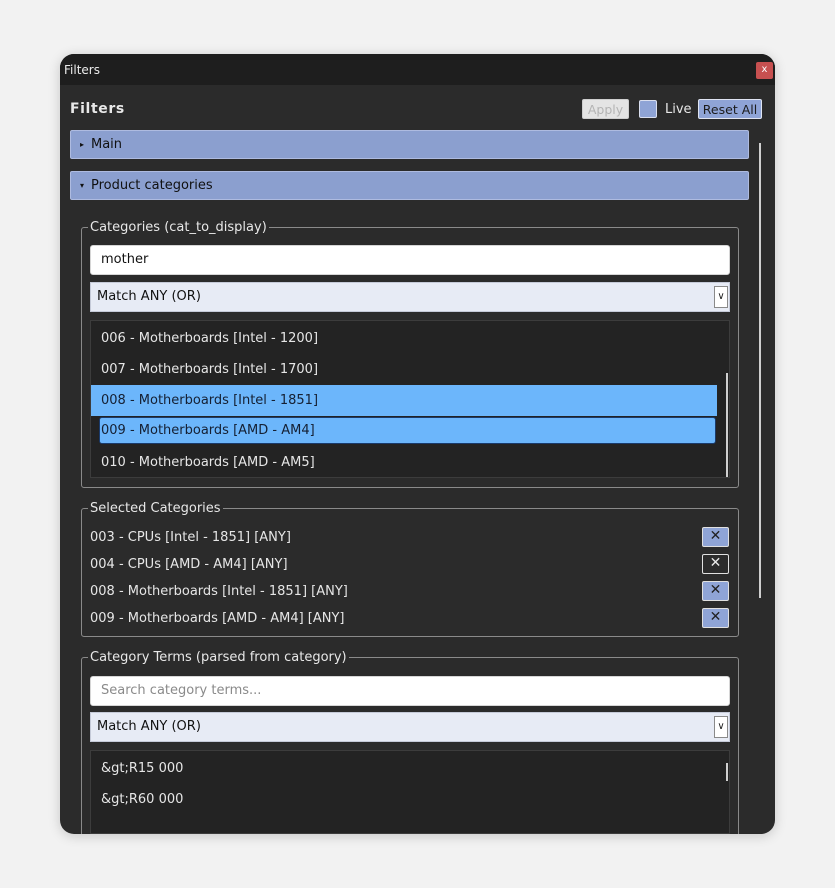 The width and height of the screenshot is (835, 888). I want to click on category-match-select: Match ANY (OR) ∨, so click(410, 297).